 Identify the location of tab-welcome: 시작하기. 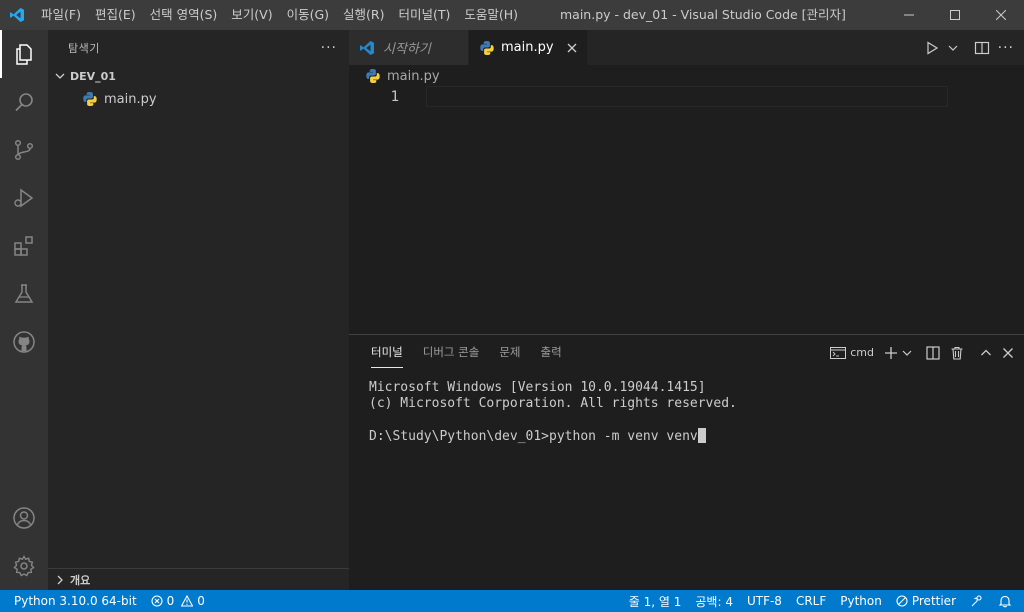
(409, 47).